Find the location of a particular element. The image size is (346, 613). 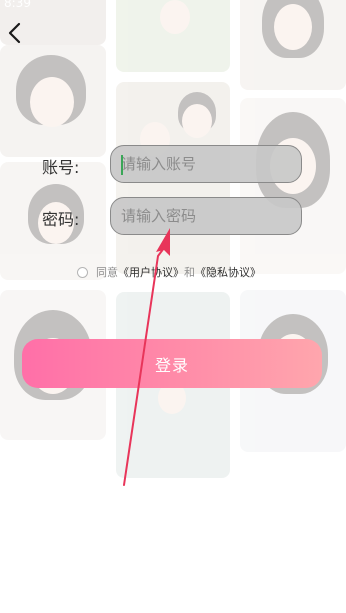

user-agreement-link: 《用户协议》 is located at coordinates (151, 272).